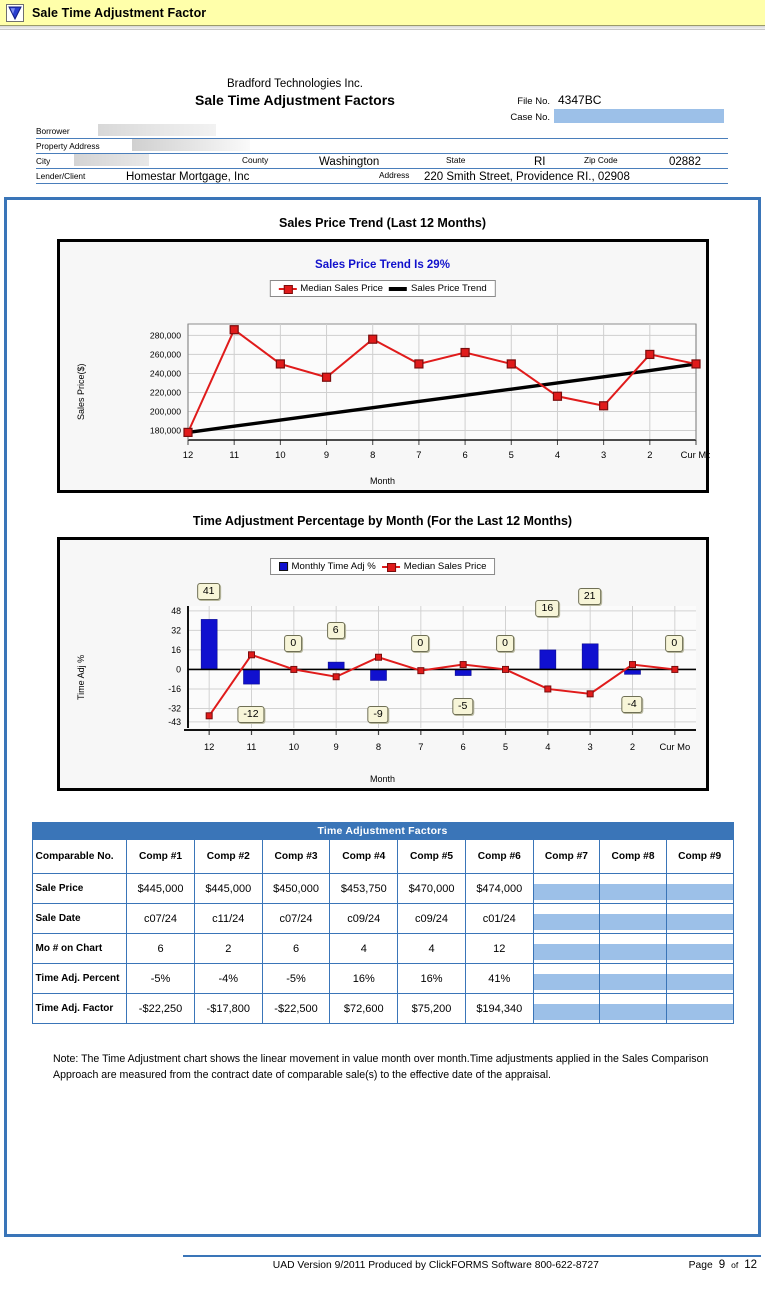  What do you see at coordinates (639, 116) in the screenshot?
I see `case-no-field` at bounding box center [639, 116].